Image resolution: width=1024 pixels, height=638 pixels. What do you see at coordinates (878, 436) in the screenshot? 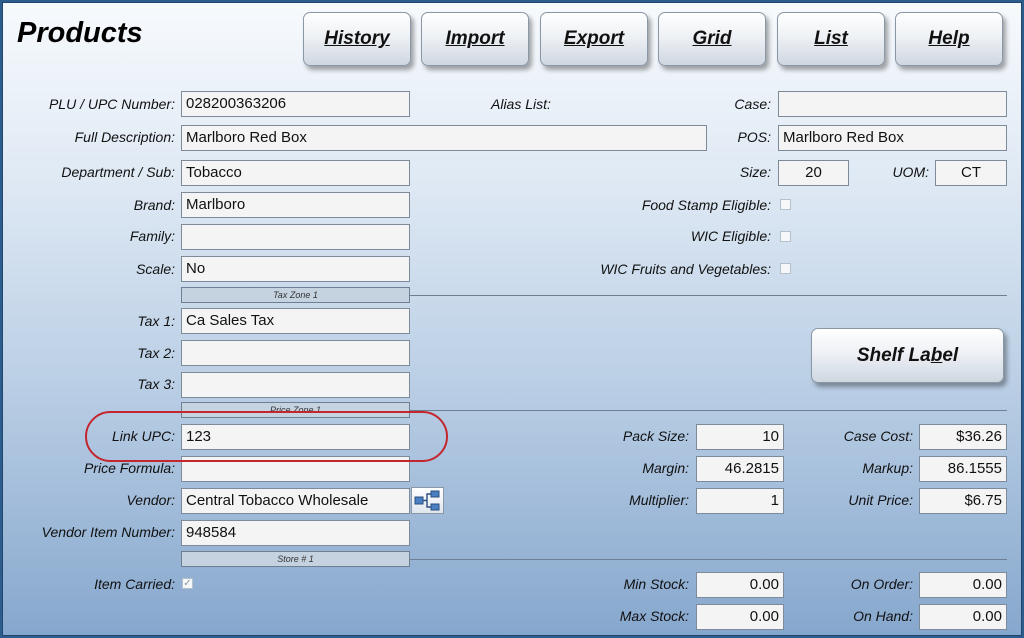
I see `case-cost-label: Case Cost:` at bounding box center [878, 436].